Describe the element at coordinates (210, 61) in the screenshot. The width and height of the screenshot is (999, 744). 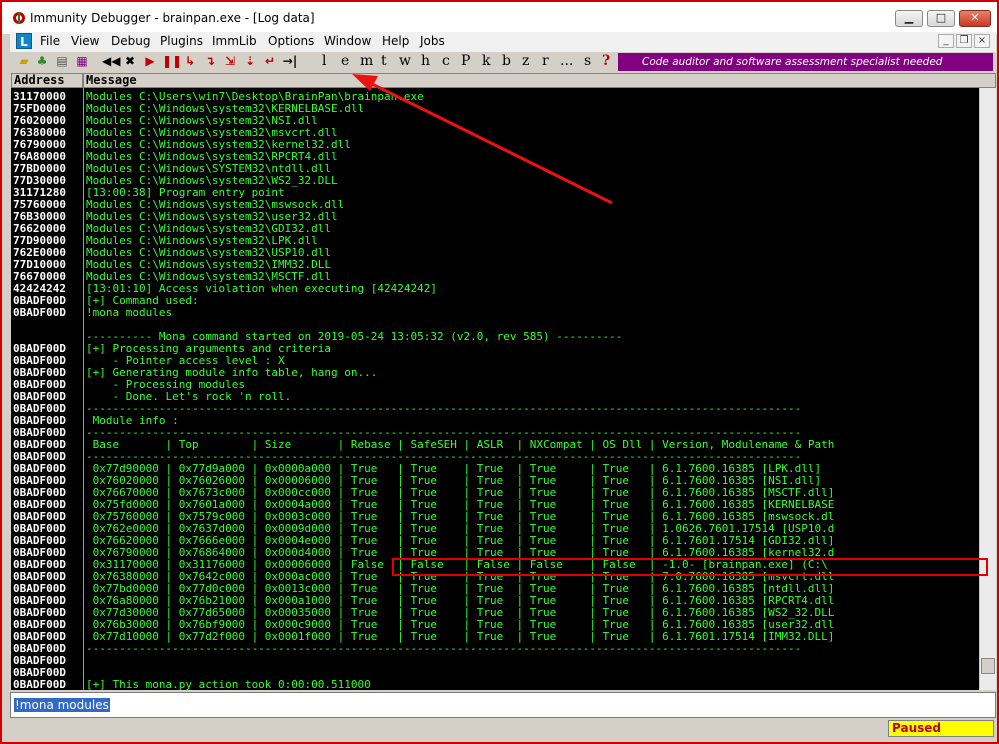
I see `step-over-icon: ↴` at that location.